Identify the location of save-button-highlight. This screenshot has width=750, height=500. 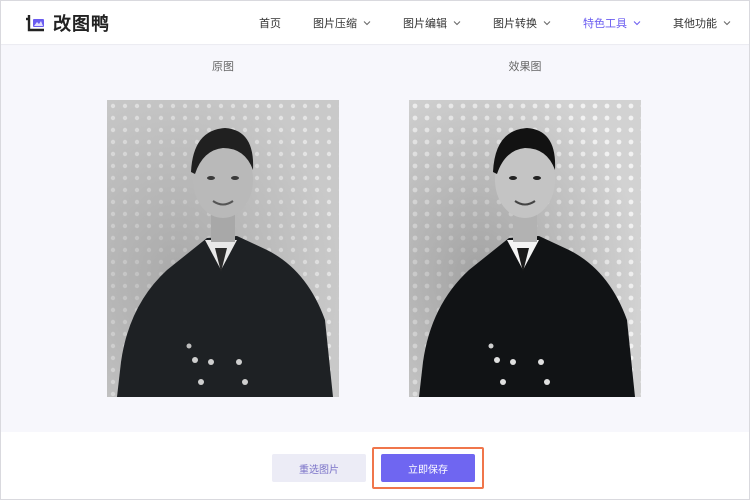
(428, 468).